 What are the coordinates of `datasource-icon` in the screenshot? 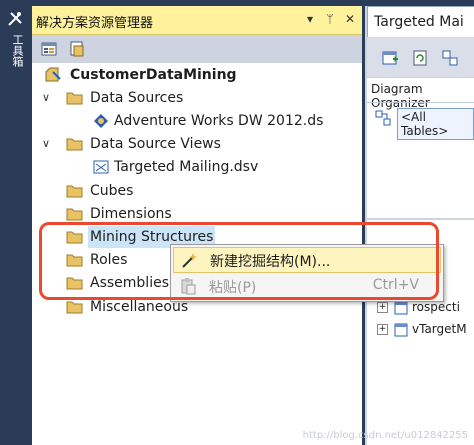 It's located at (101, 121).